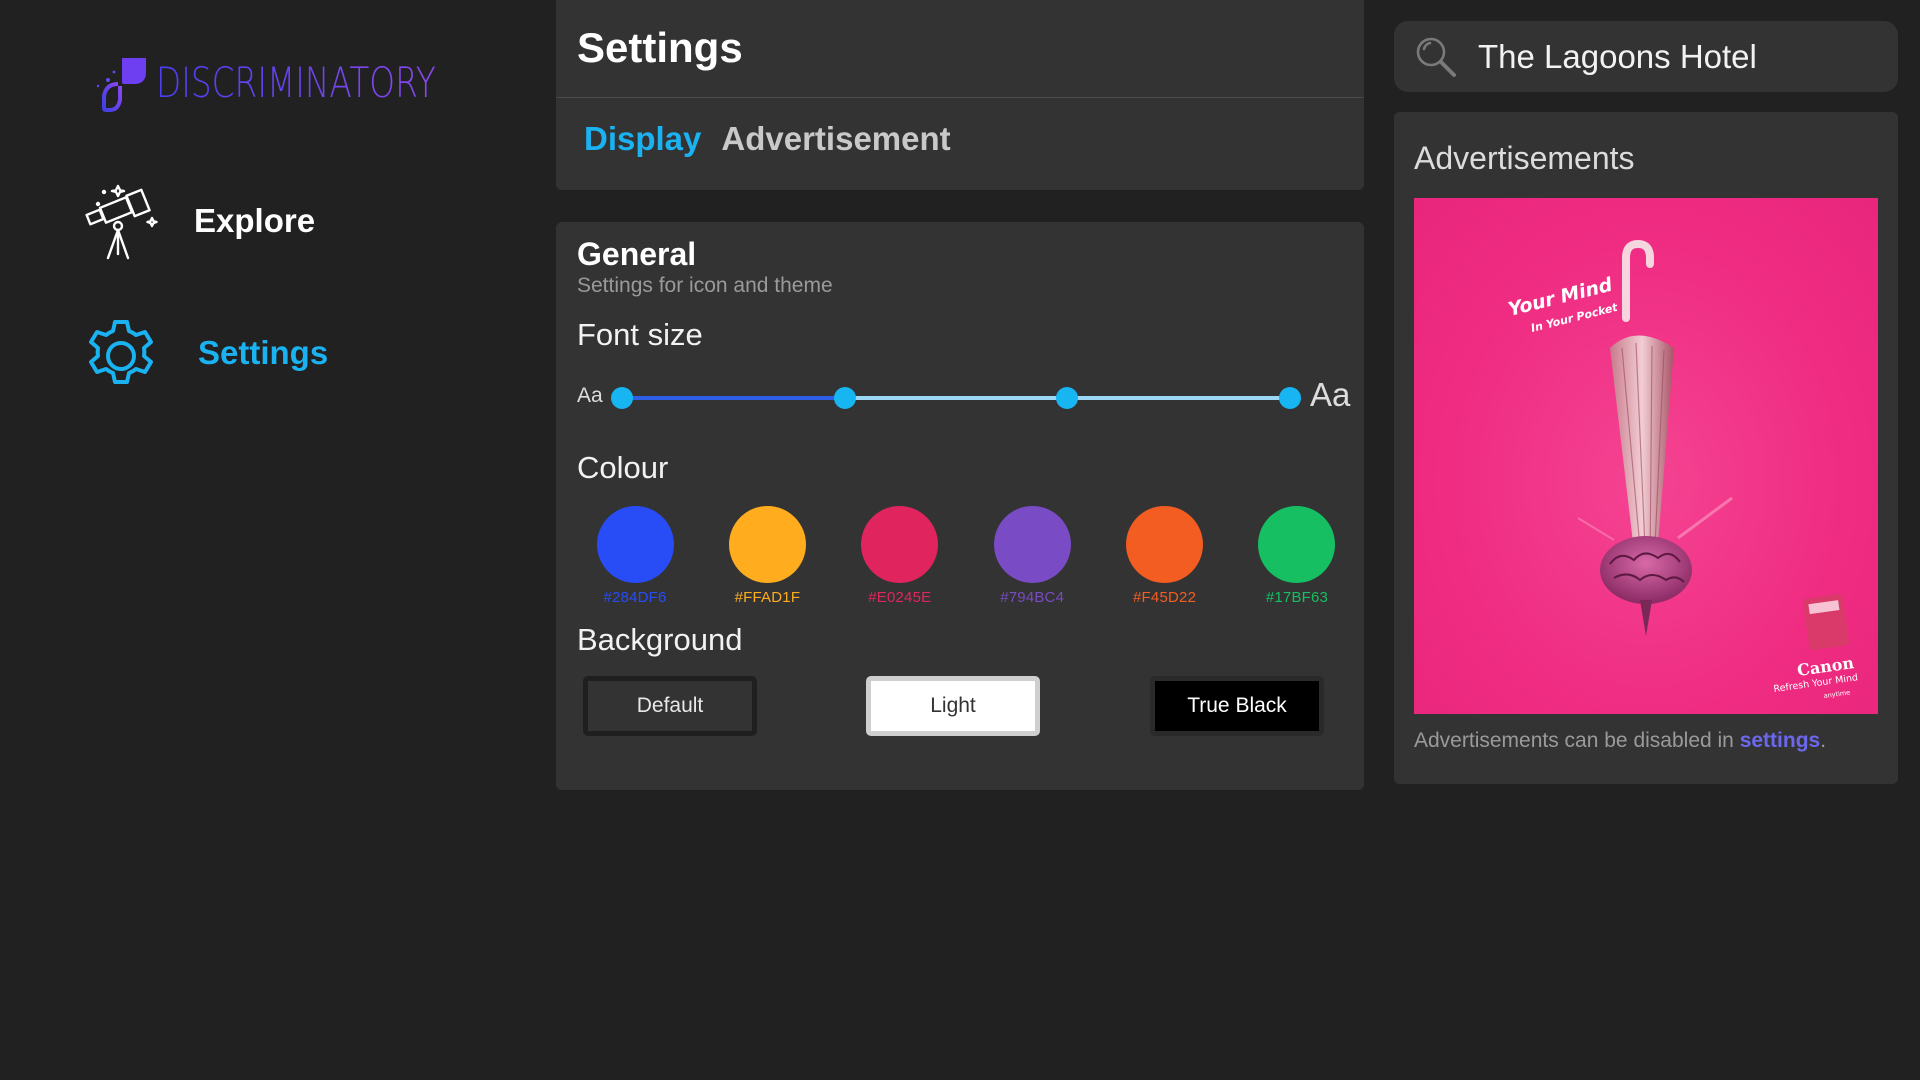 The height and width of the screenshot is (1080, 1920). I want to click on background-light-button: Light, so click(953, 706).